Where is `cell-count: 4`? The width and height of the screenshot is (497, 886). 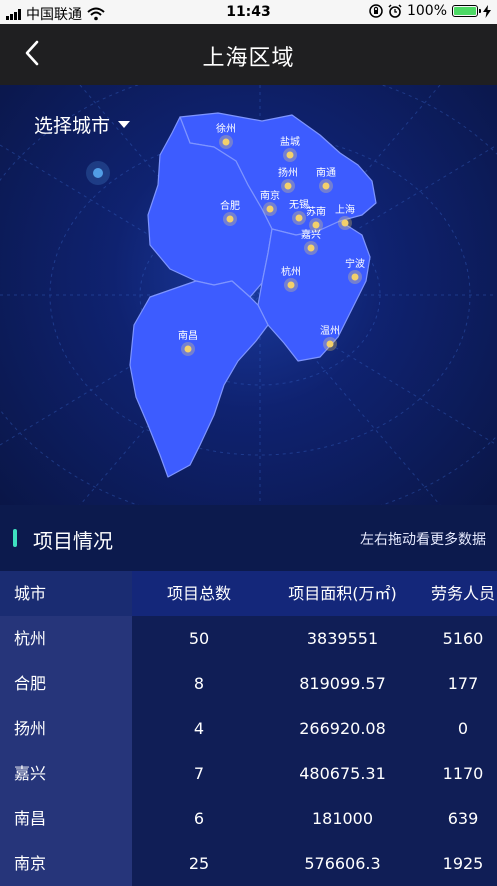
cell-count: 4 is located at coordinates (199, 728).